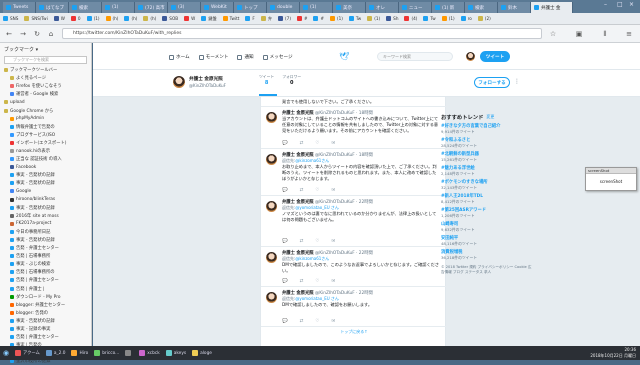  Describe the element at coordinates (45, 313) in the screenshot. I see `bookmark-tree-item: blogger: 告発の` at that location.